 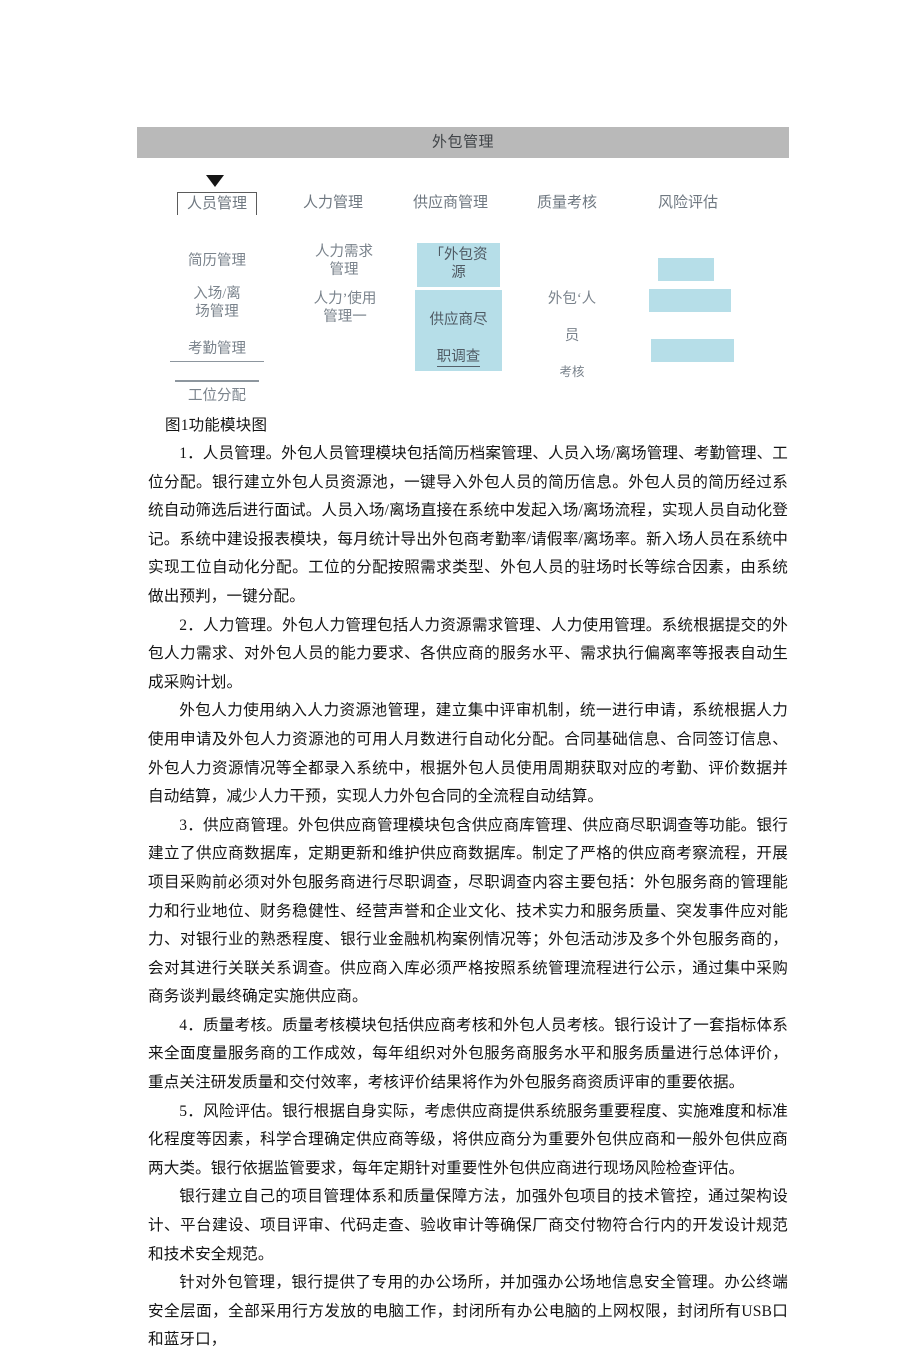 What do you see at coordinates (217, 351) in the screenshot?
I see `diagram-node-attendance-management: 考勤管理` at bounding box center [217, 351].